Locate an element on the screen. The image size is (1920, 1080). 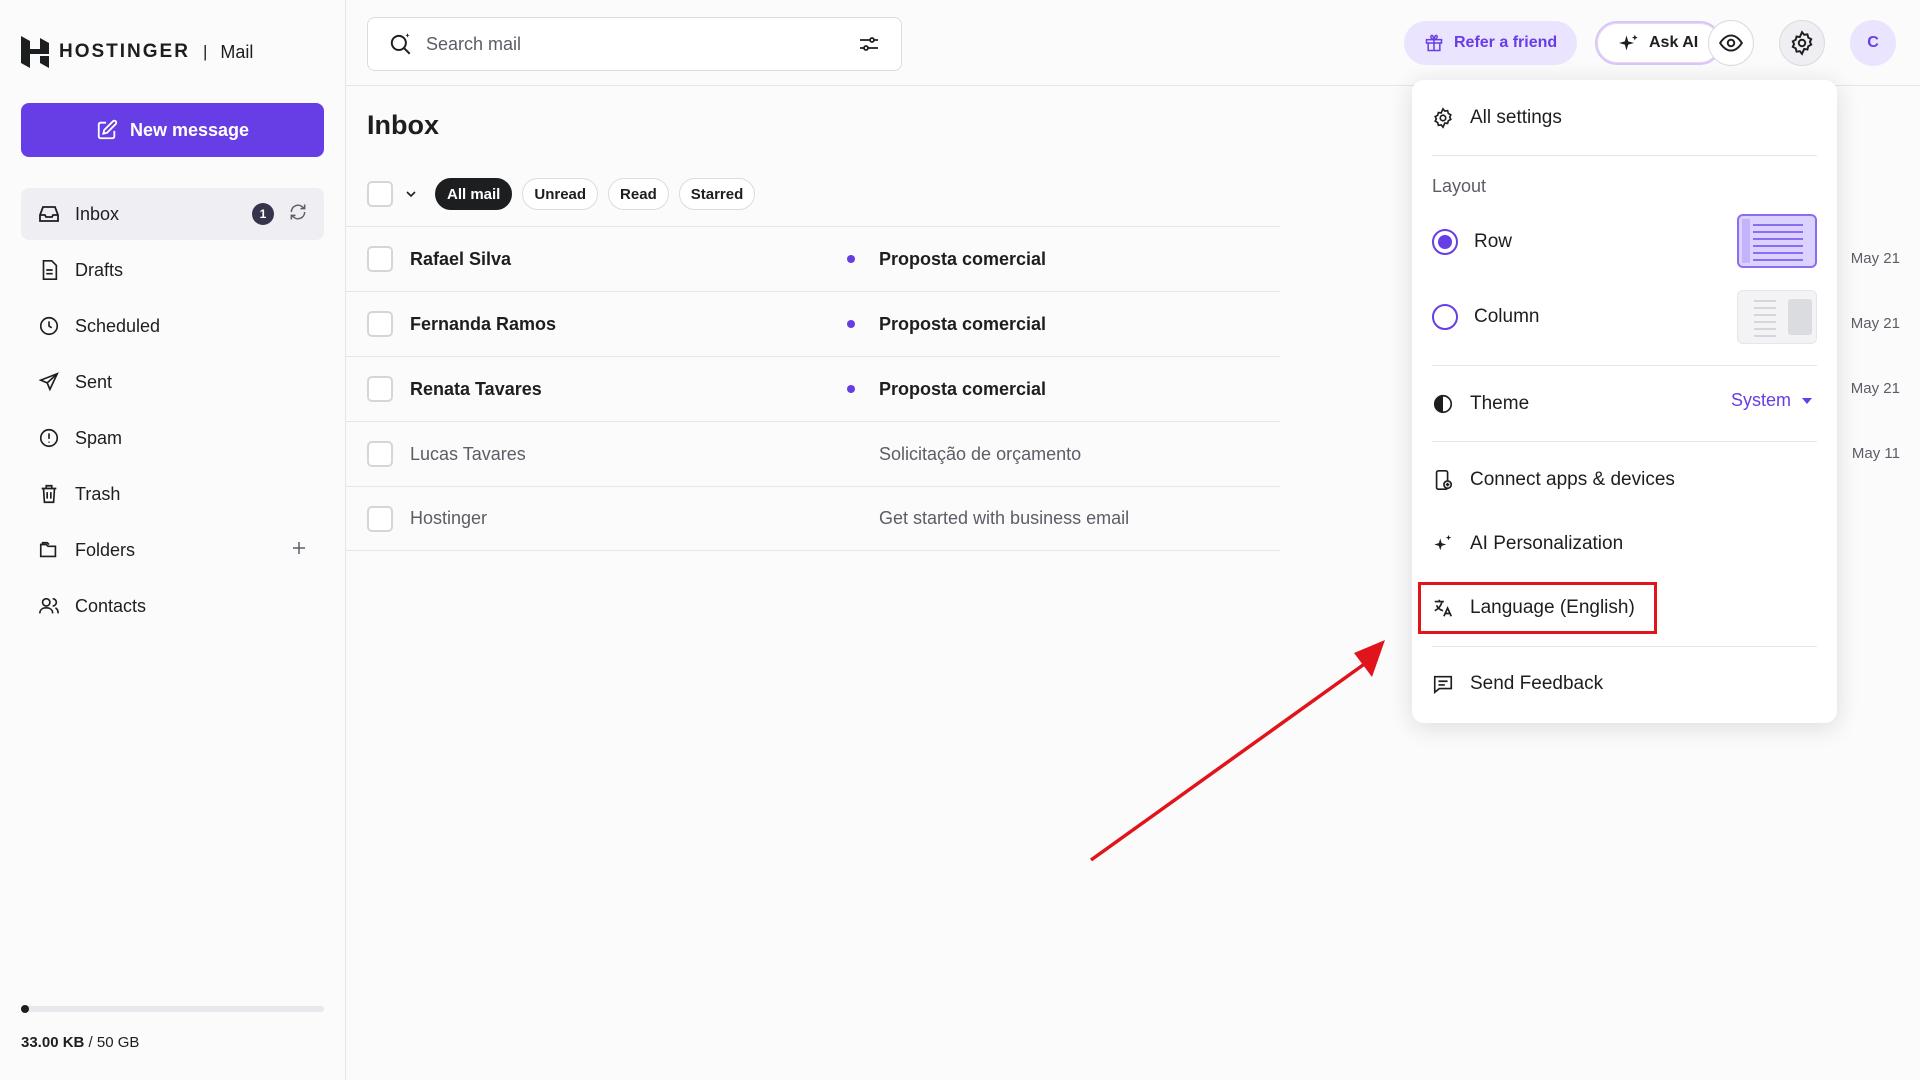
sidebar-item-label: Sent is located at coordinates (94, 381).